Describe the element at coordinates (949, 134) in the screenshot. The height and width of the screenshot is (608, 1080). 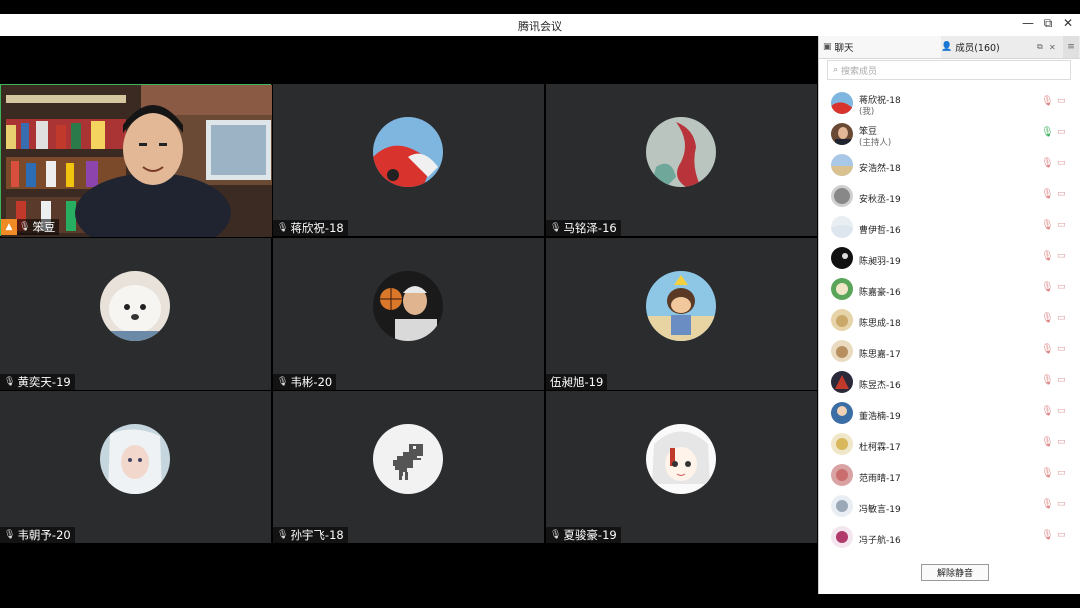
I see `list-item: 笨豆 (主持人) 🎙 ▭` at that location.